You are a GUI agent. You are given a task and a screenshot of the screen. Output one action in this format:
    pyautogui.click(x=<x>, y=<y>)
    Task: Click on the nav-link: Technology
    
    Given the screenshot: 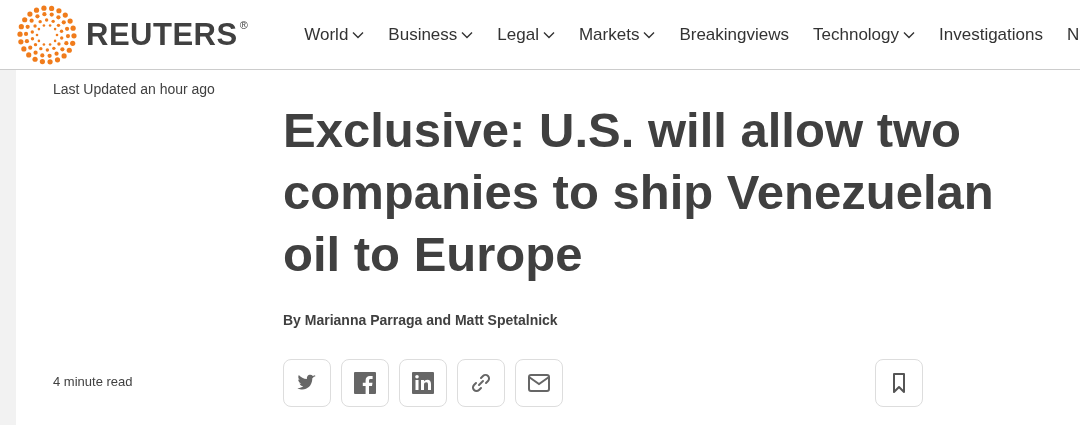 What is the action you would take?
    pyautogui.click(x=864, y=34)
    